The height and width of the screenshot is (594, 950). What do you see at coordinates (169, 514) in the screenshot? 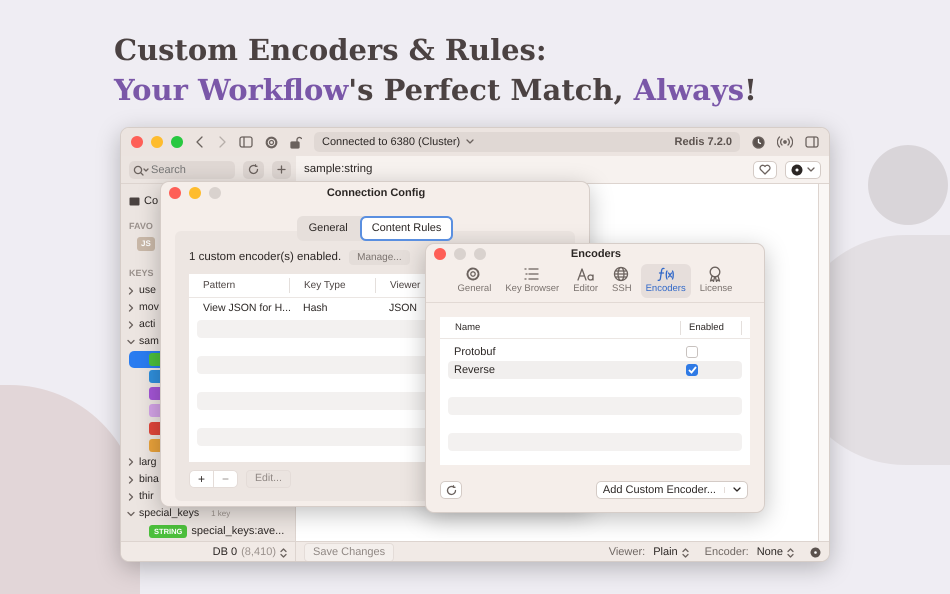
I see `key-group: special_keys` at bounding box center [169, 514].